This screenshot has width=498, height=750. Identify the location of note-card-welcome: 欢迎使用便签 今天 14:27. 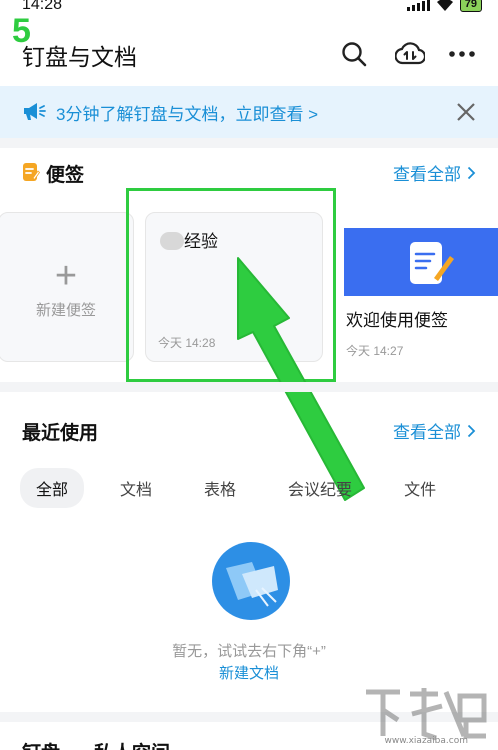
(418, 287).